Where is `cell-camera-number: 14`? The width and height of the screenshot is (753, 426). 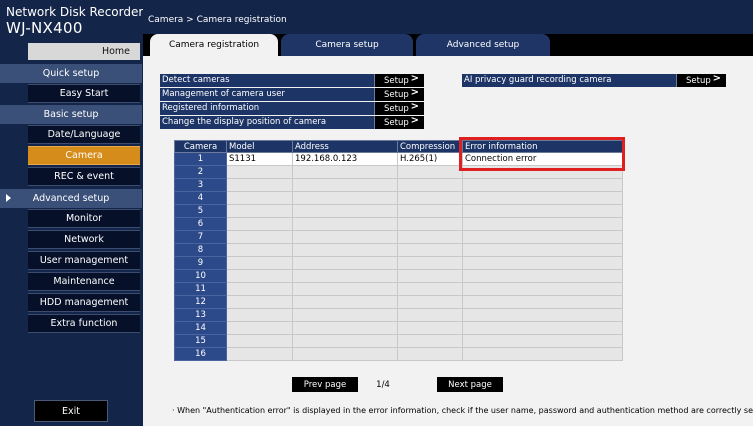
cell-camera-number: 14 is located at coordinates (200, 328).